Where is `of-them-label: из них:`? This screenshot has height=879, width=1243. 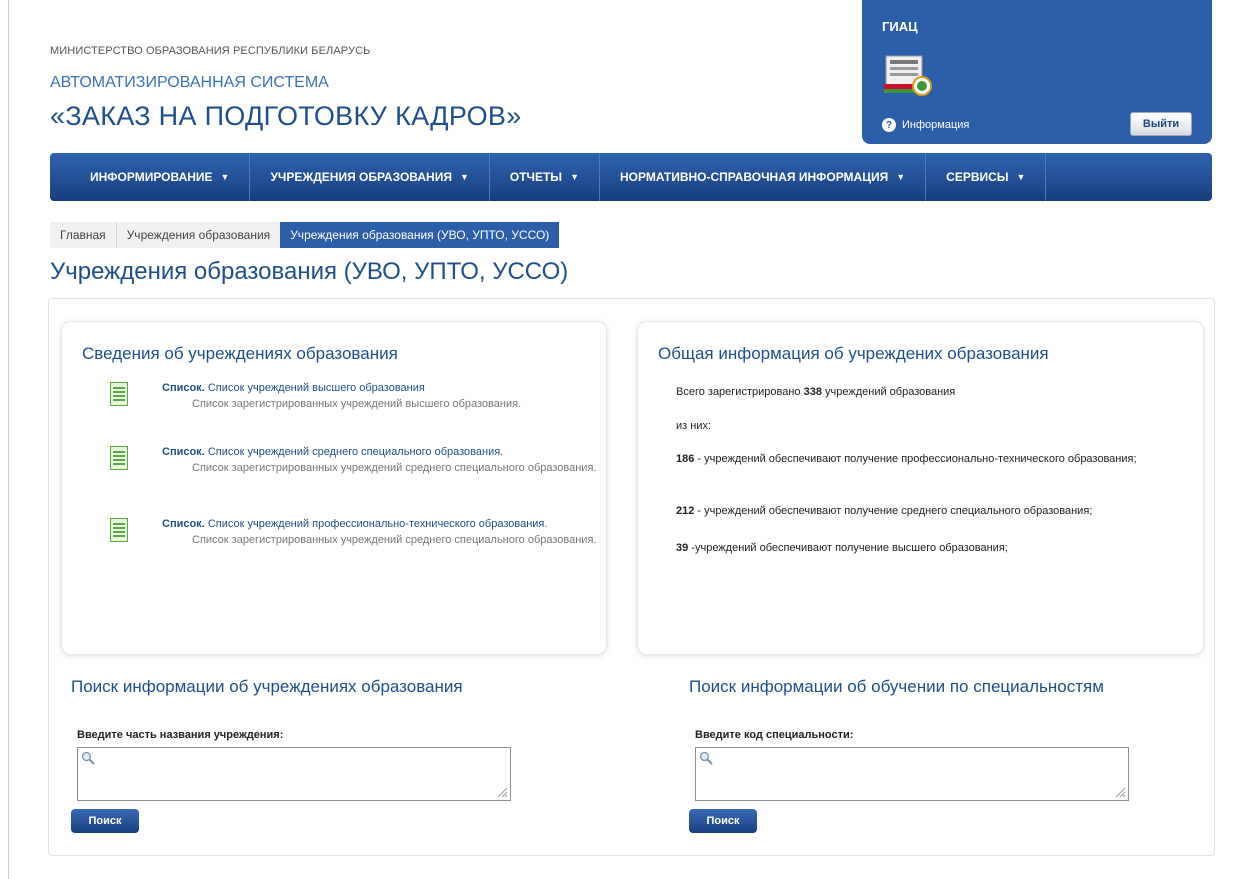 of-them-label: из них: is located at coordinates (694, 426).